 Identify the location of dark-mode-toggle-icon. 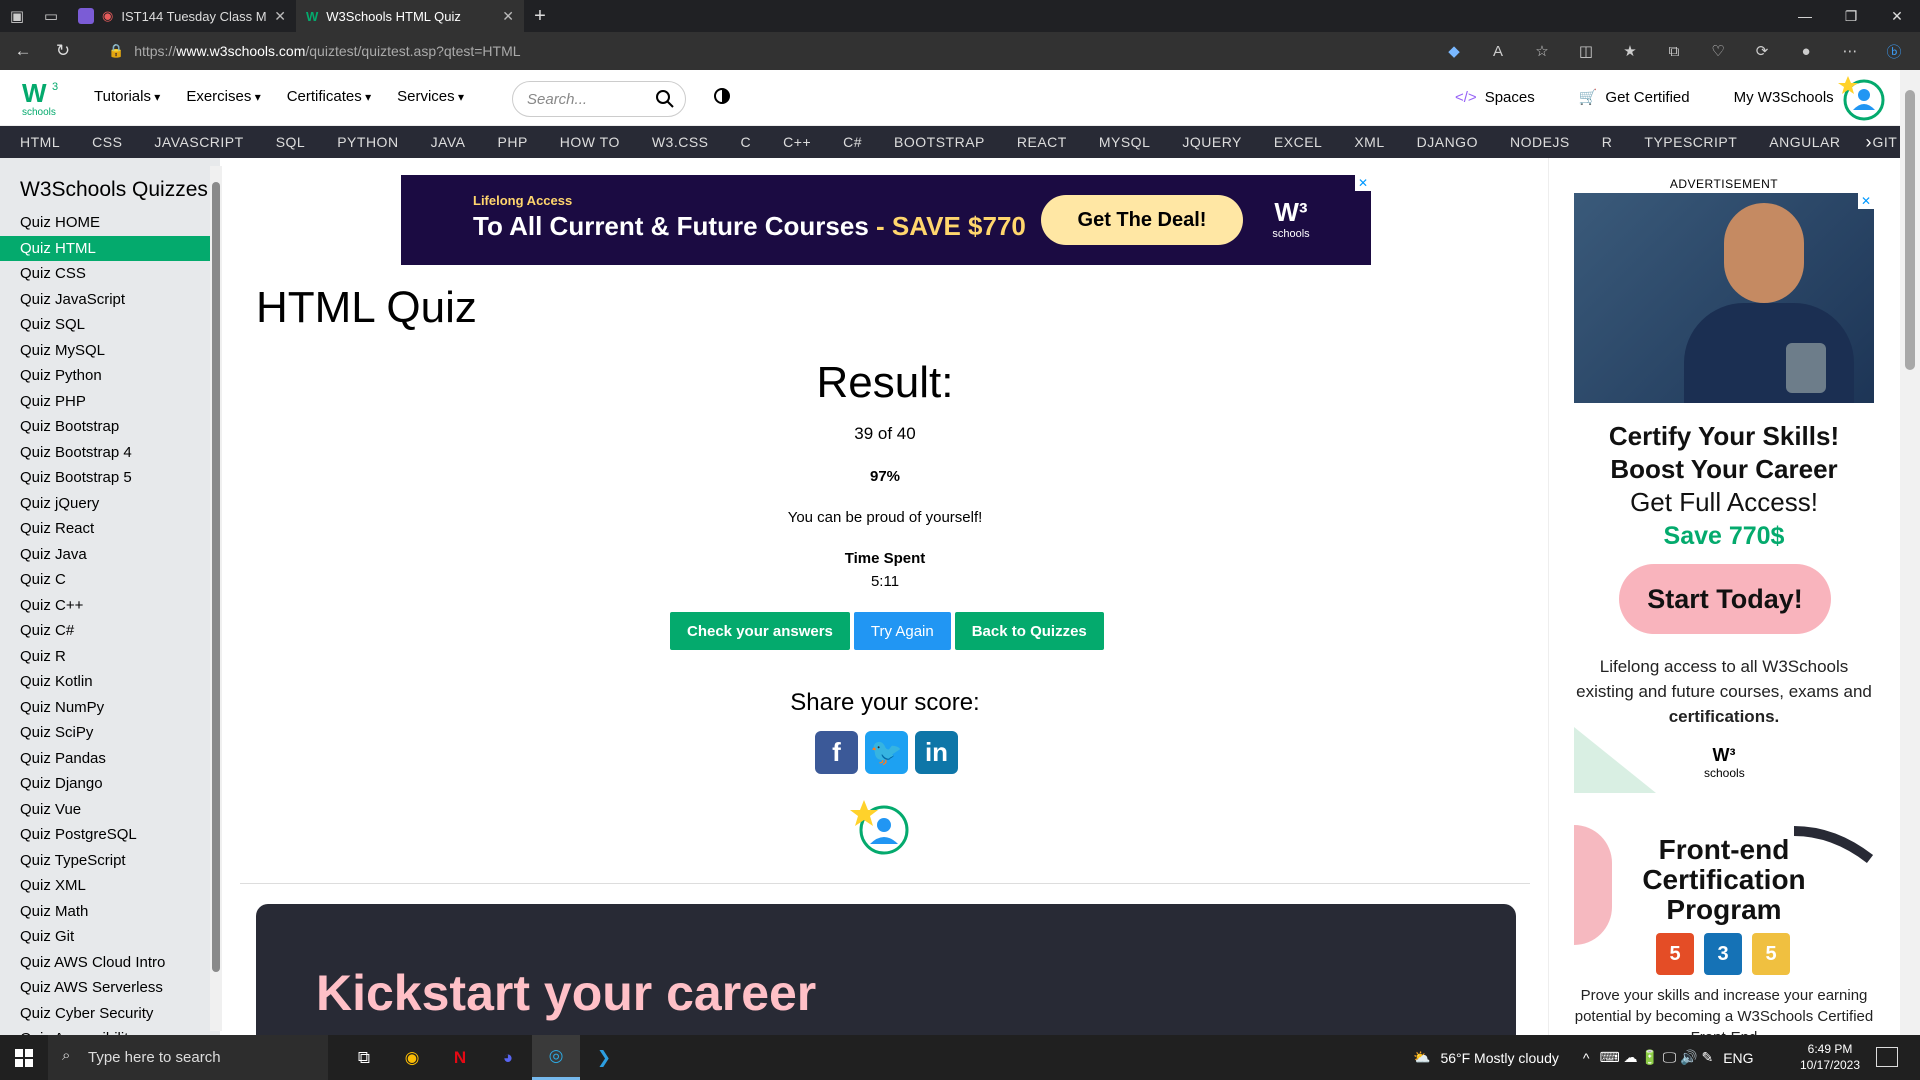
(722, 96).